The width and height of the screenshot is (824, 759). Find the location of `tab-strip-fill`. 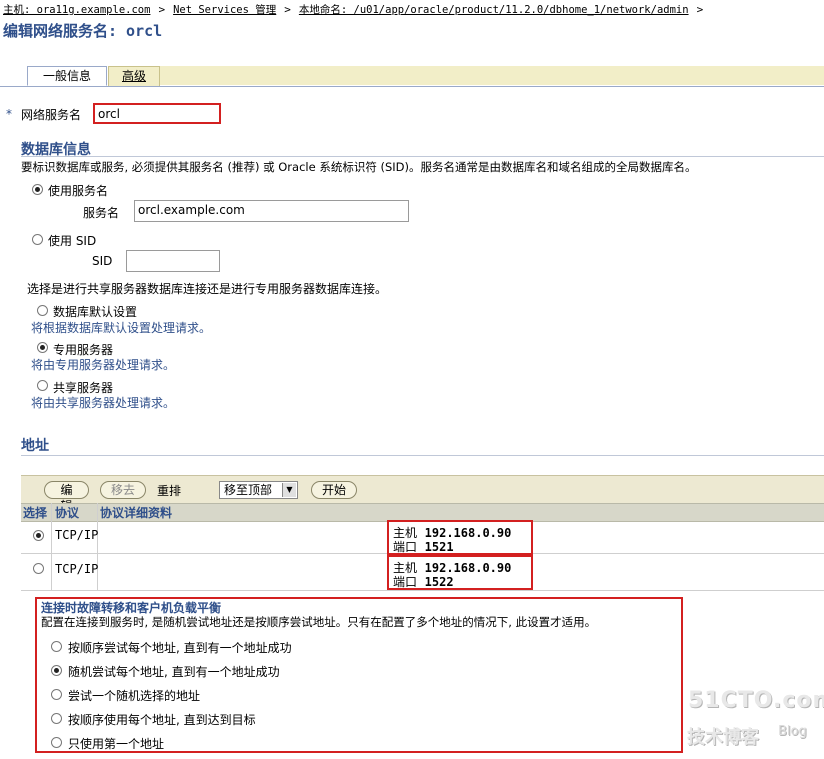

tab-strip-fill is located at coordinates (492, 75).